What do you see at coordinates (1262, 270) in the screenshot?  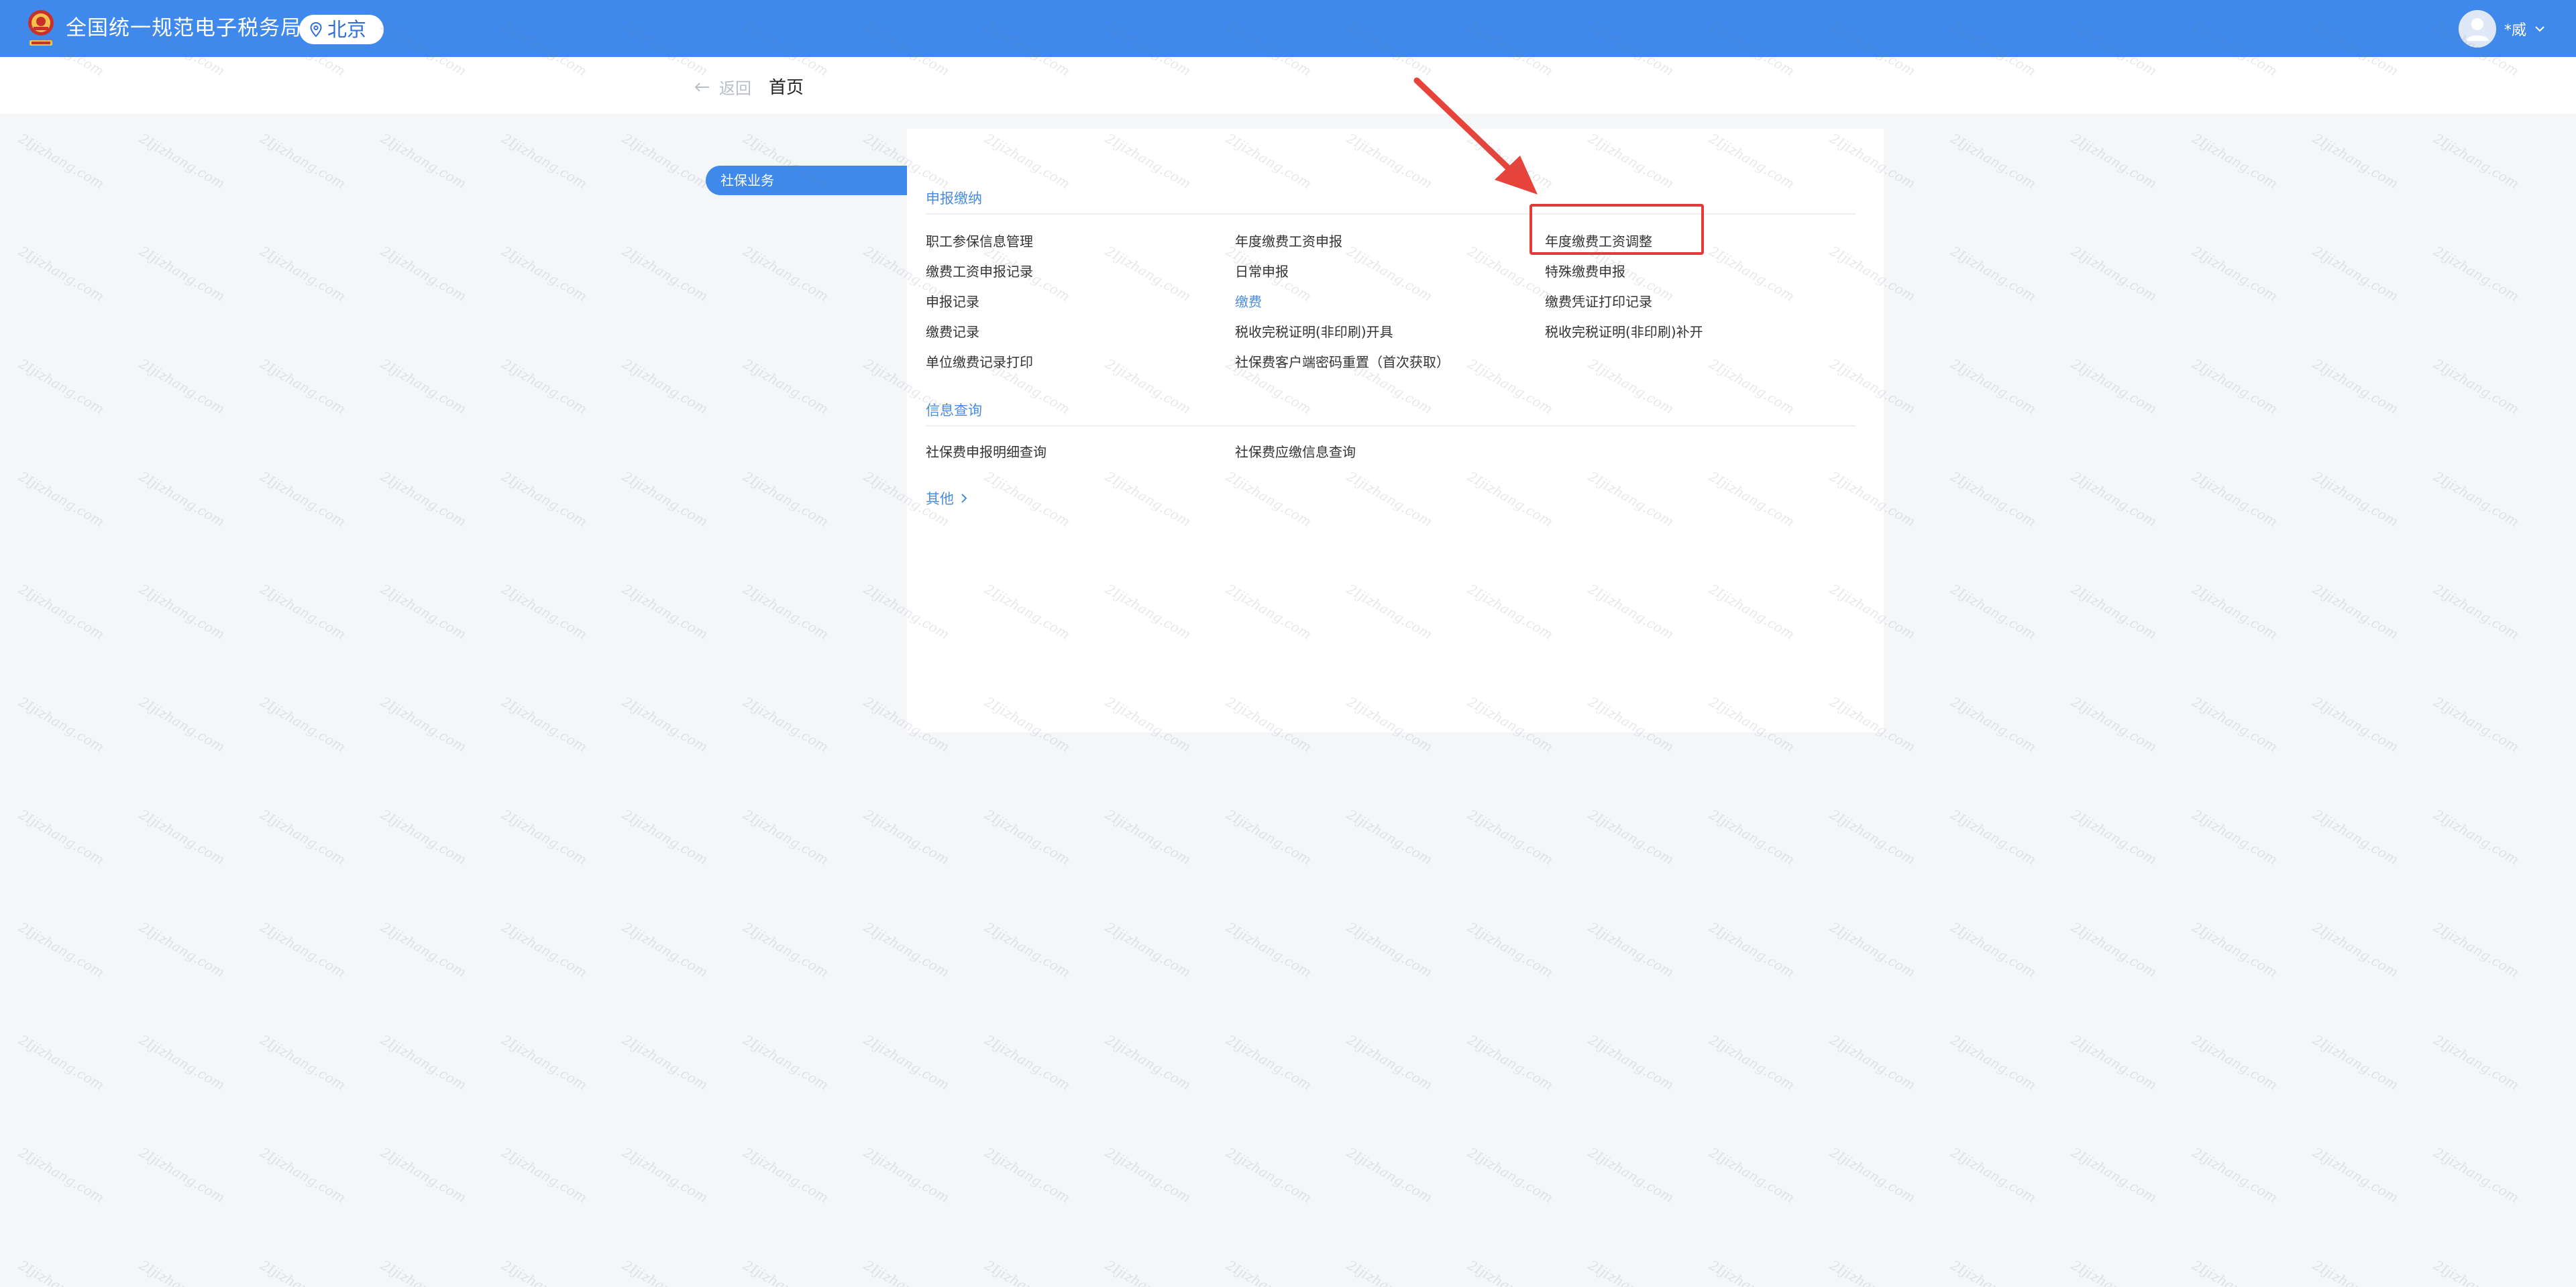 I see `service-link: 日常申报` at bounding box center [1262, 270].